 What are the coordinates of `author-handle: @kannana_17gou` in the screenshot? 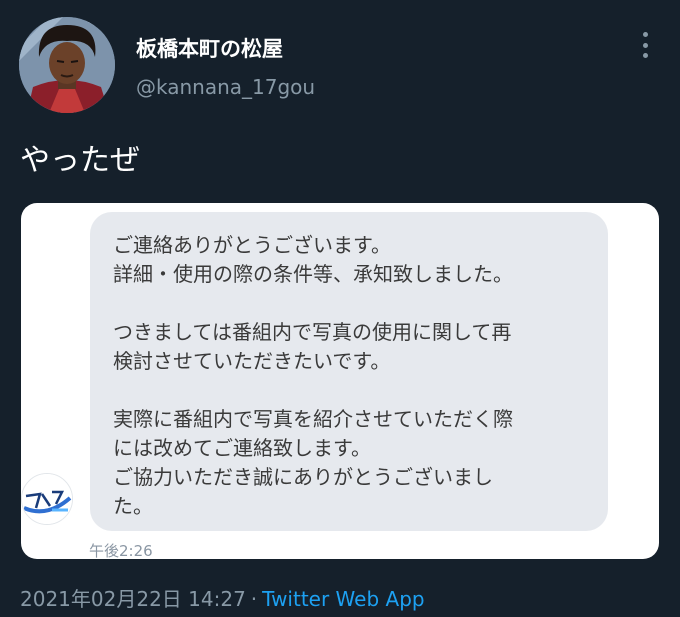 It's located at (225, 87).